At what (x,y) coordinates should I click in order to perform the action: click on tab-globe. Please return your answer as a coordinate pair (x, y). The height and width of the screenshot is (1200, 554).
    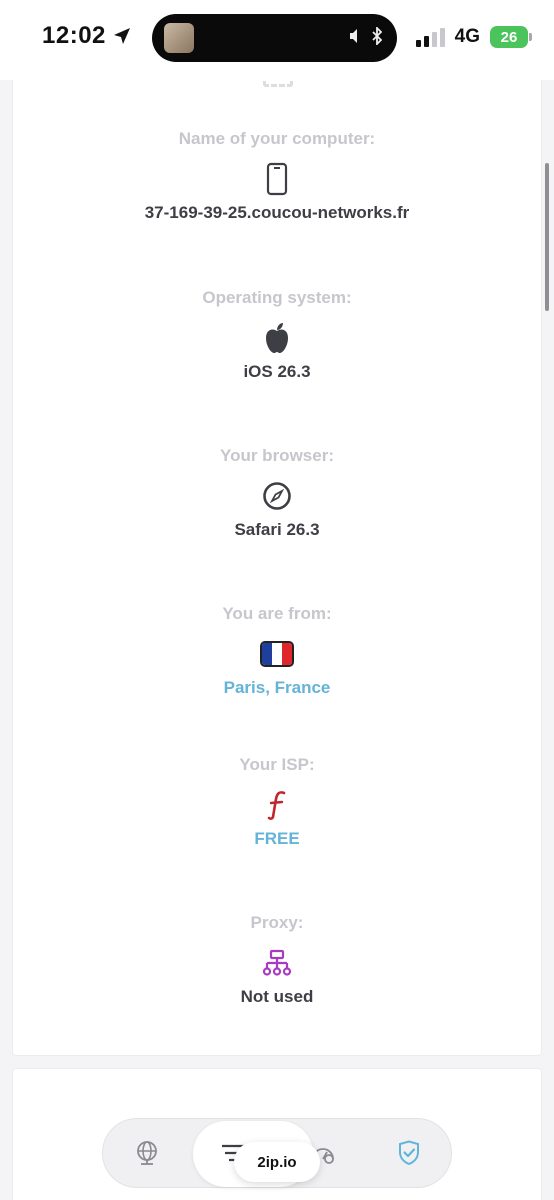
    Looking at the image, I should click on (147, 1153).